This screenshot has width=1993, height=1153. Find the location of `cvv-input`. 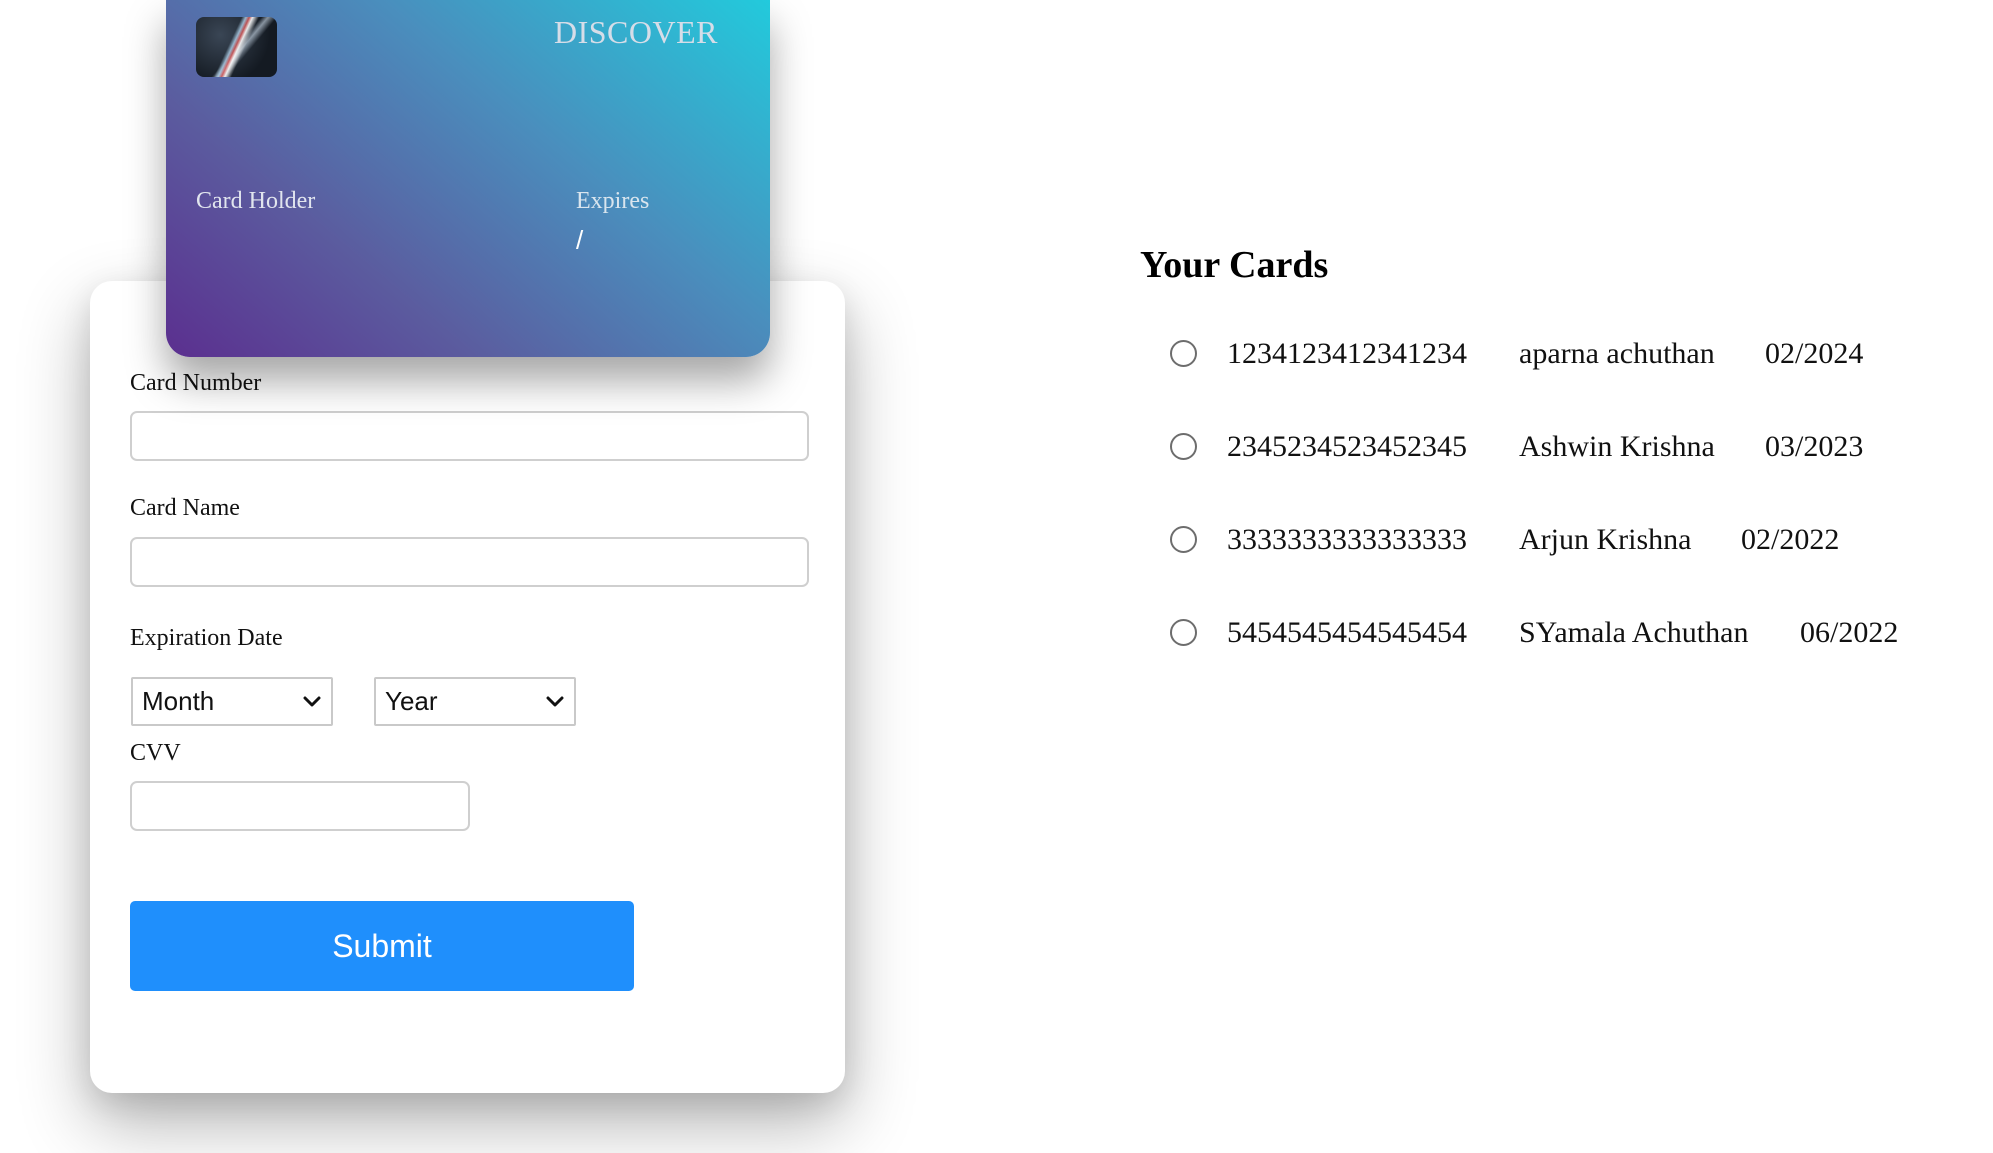

cvv-input is located at coordinates (300, 806).